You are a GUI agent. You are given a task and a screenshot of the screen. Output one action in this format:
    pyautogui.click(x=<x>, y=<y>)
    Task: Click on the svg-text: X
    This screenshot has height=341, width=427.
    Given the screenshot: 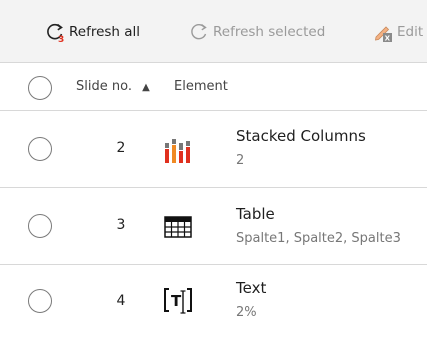 What is the action you would take?
    pyautogui.click(x=388, y=39)
    